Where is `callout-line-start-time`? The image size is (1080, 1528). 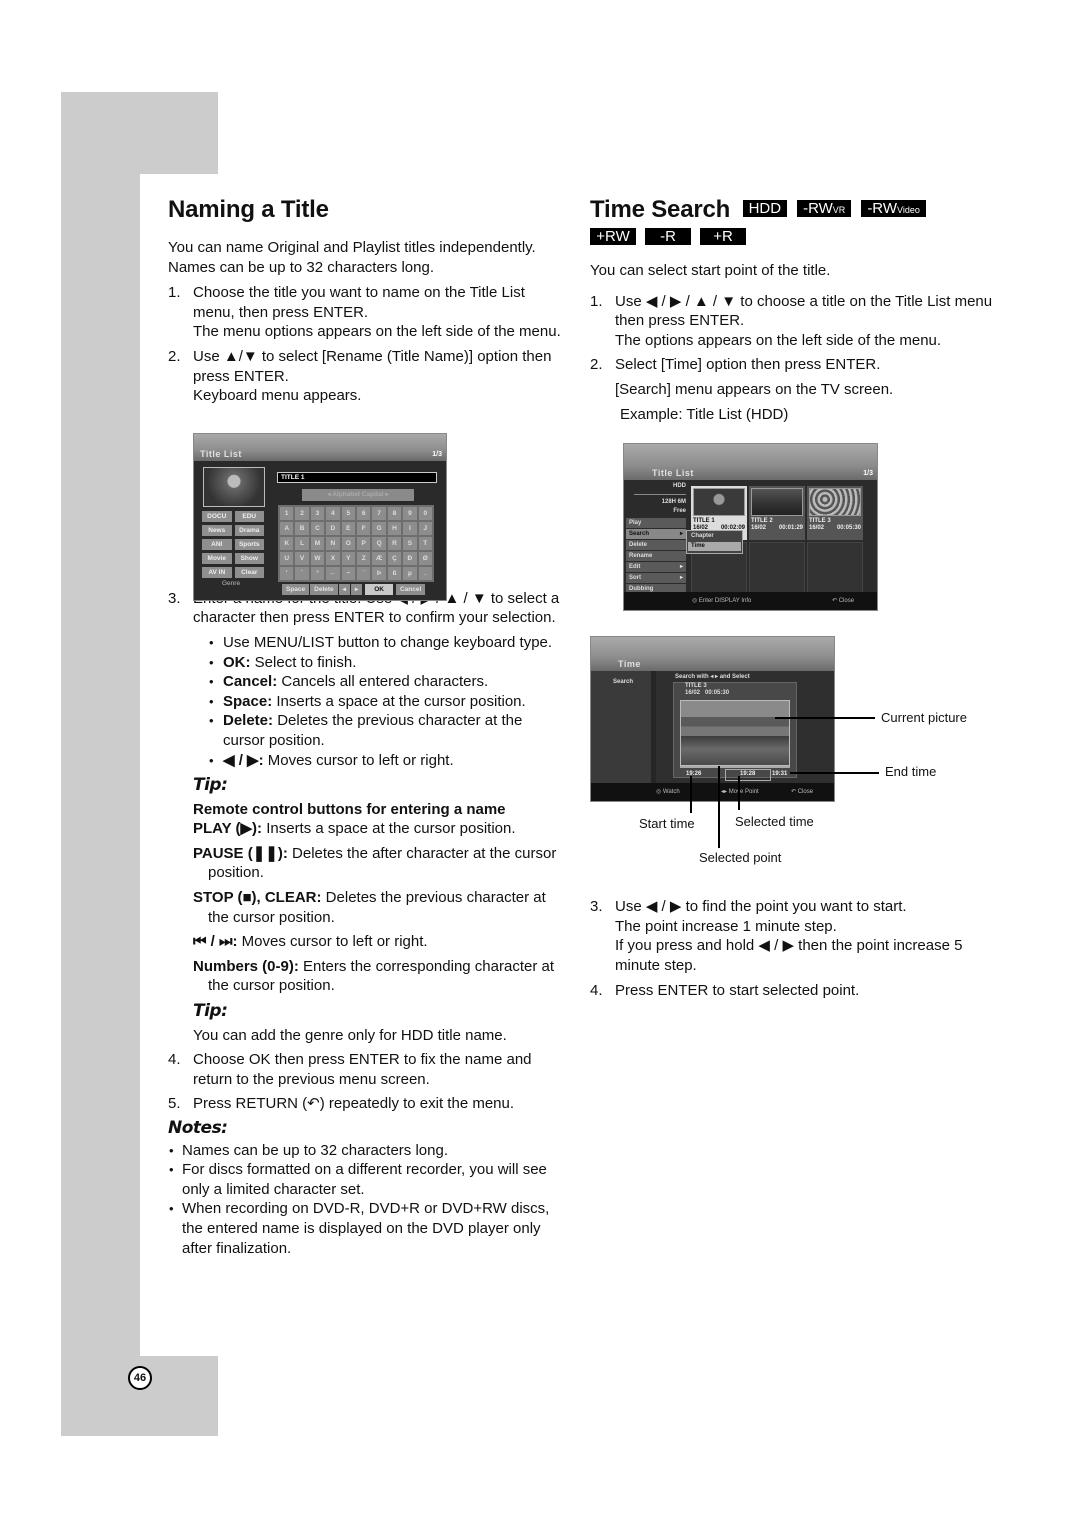
callout-line-start-time is located at coordinates (691, 794).